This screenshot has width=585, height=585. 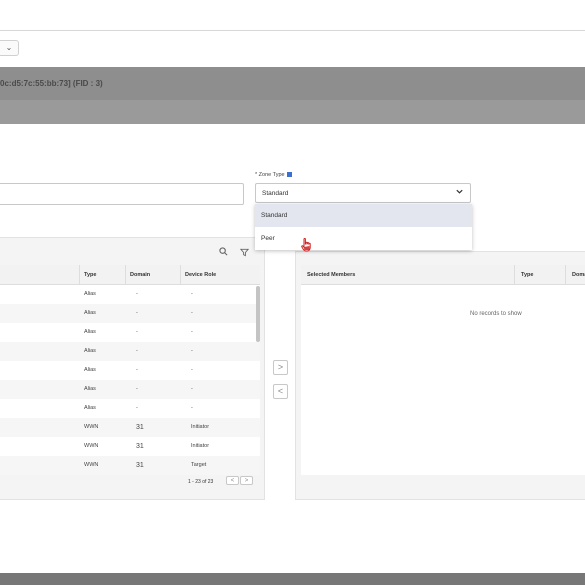 I want to click on header-subbanner, so click(x=292, y=112).